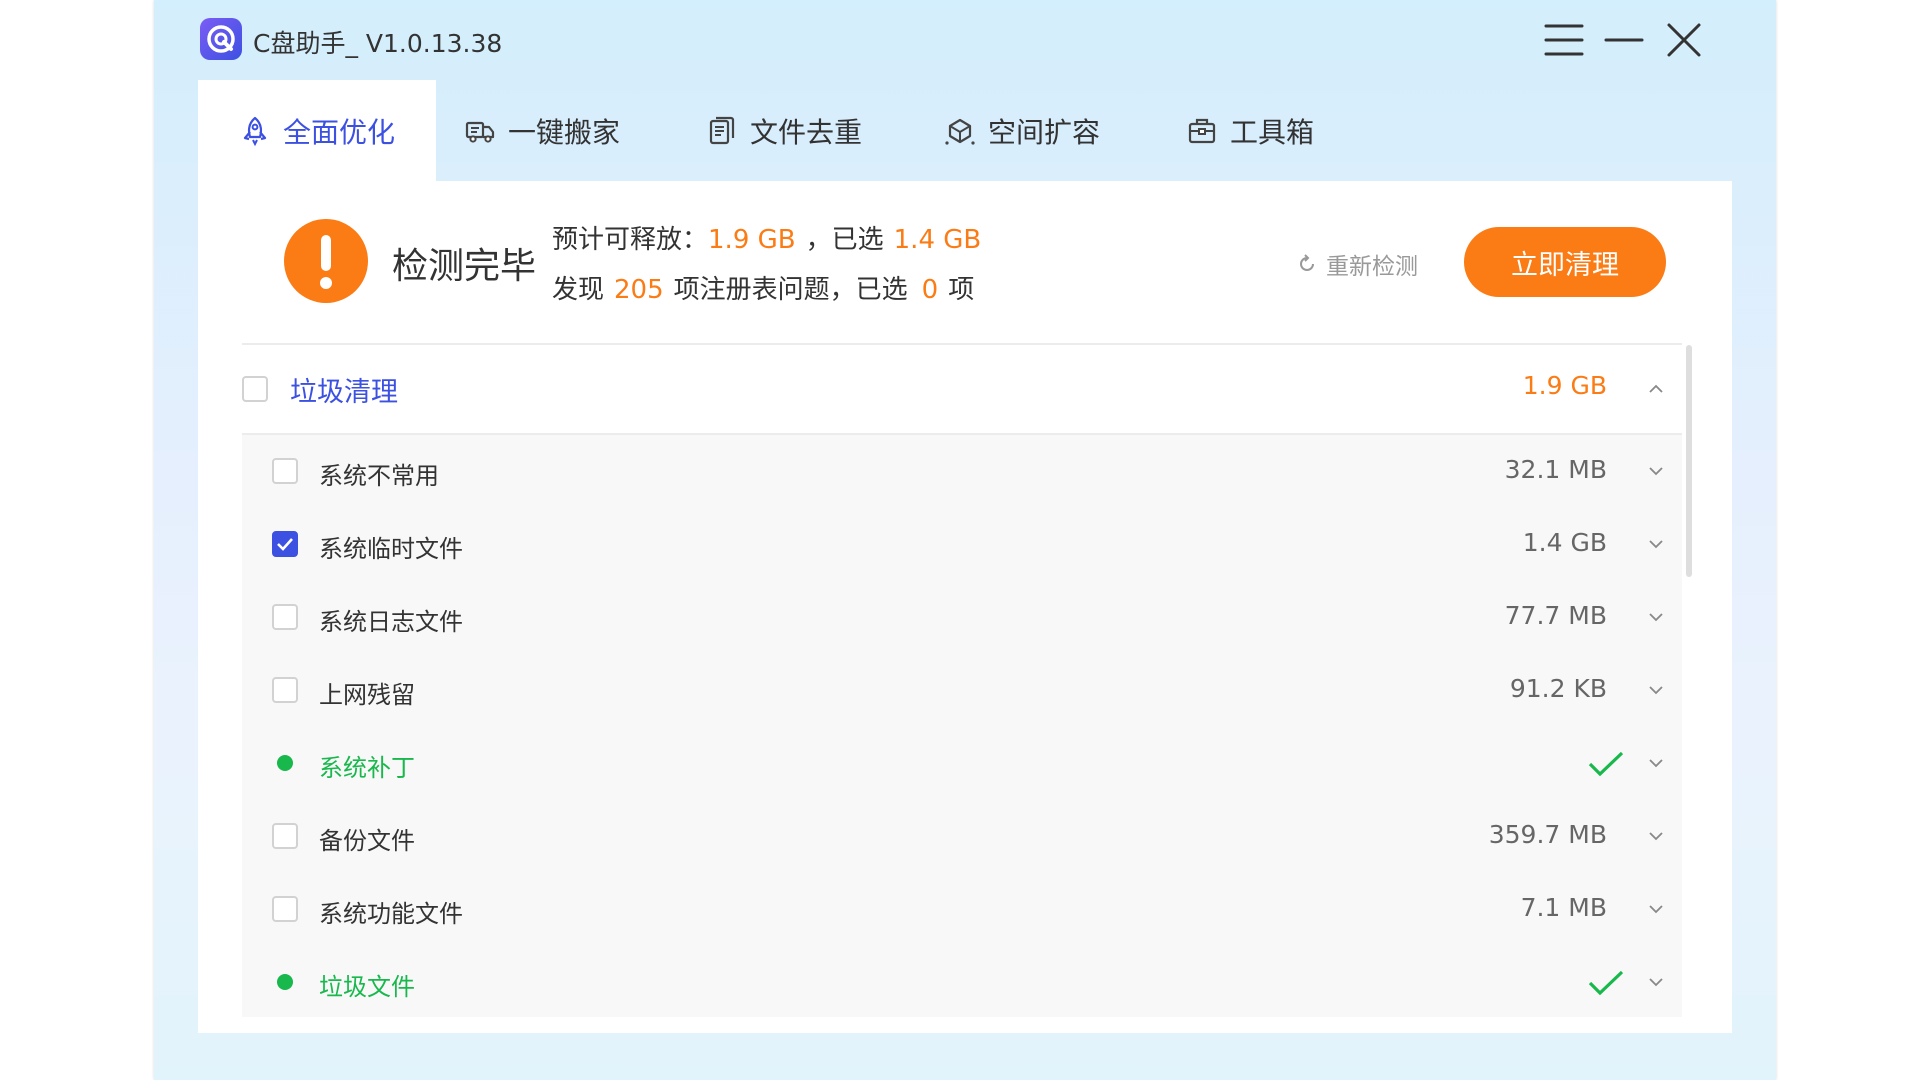 This screenshot has height=1080, width=1920. What do you see at coordinates (1202, 130) in the screenshot?
I see `toolbox-icon` at bounding box center [1202, 130].